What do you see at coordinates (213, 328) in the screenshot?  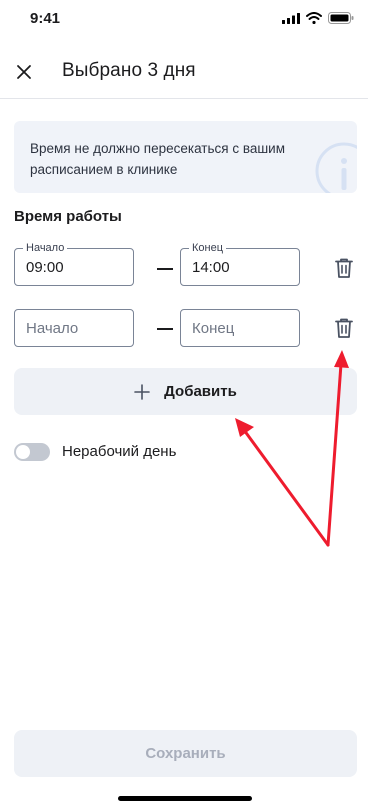 I see `end-time-placeholder: Конец` at bounding box center [213, 328].